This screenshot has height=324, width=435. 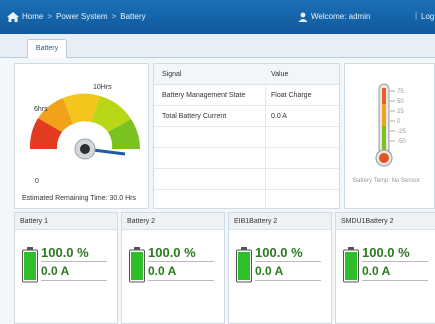 What do you see at coordinates (386, 181) in the screenshot?
I see `battery-temp-caption: Battery Temp: No Sensor` at bounding box center [386, 181].